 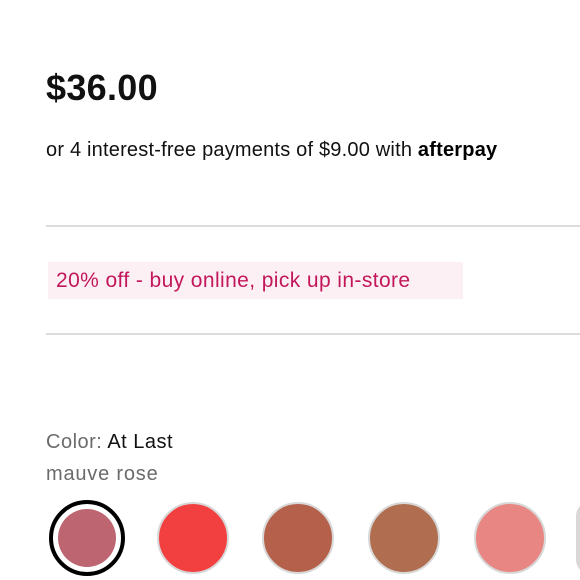 I want to click on color-swatch-at-last, so click(x=87, y=538).